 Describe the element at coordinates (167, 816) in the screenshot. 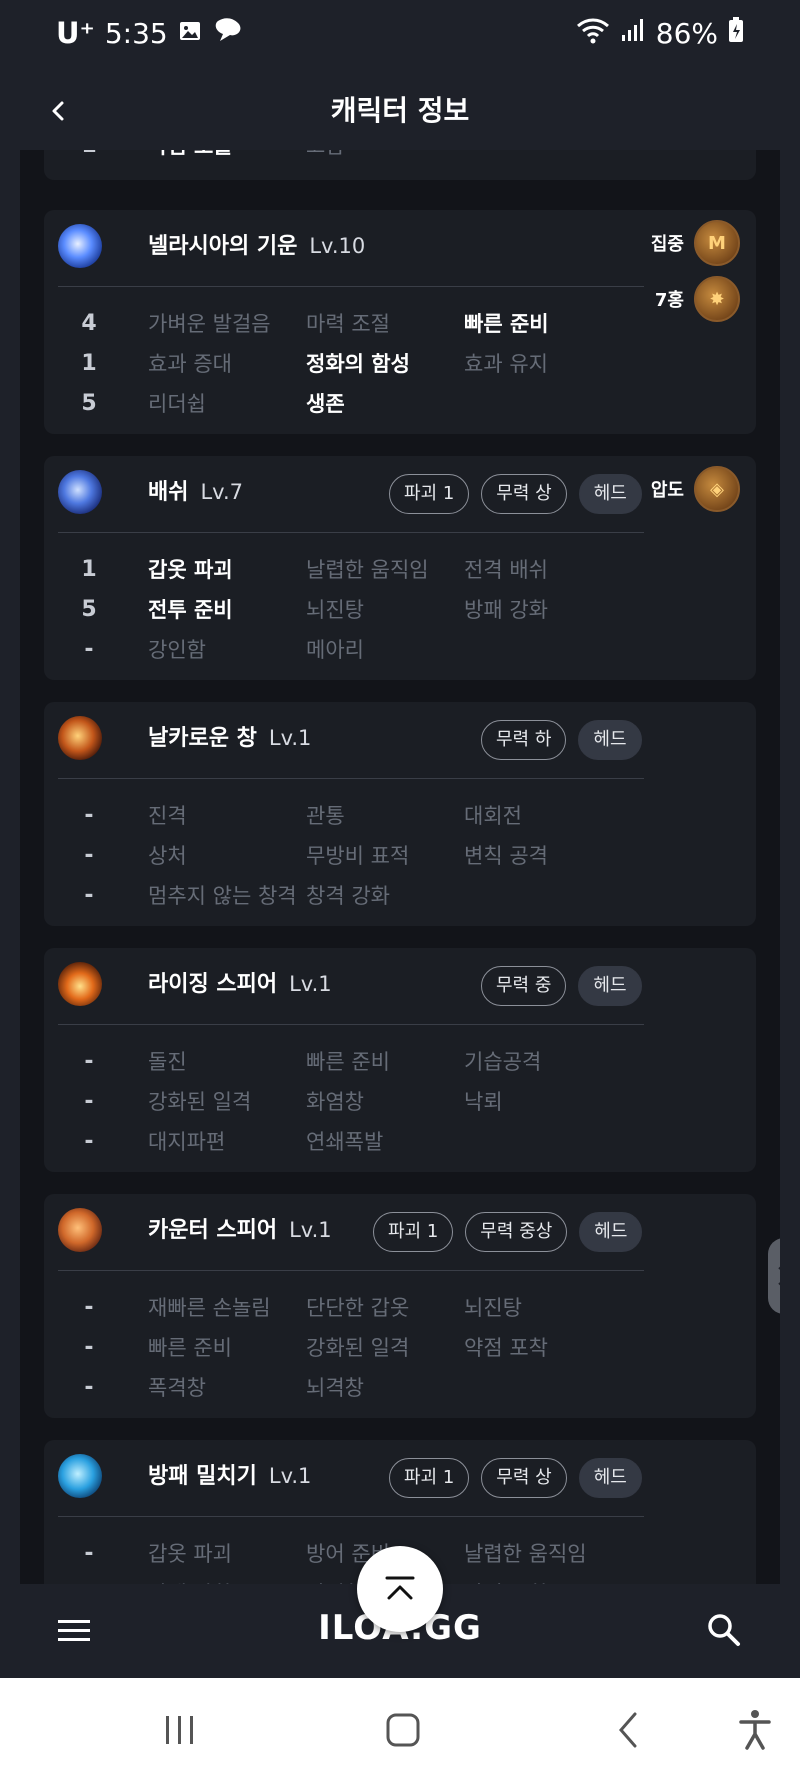

I see `tripod-option: 진격` at that location.